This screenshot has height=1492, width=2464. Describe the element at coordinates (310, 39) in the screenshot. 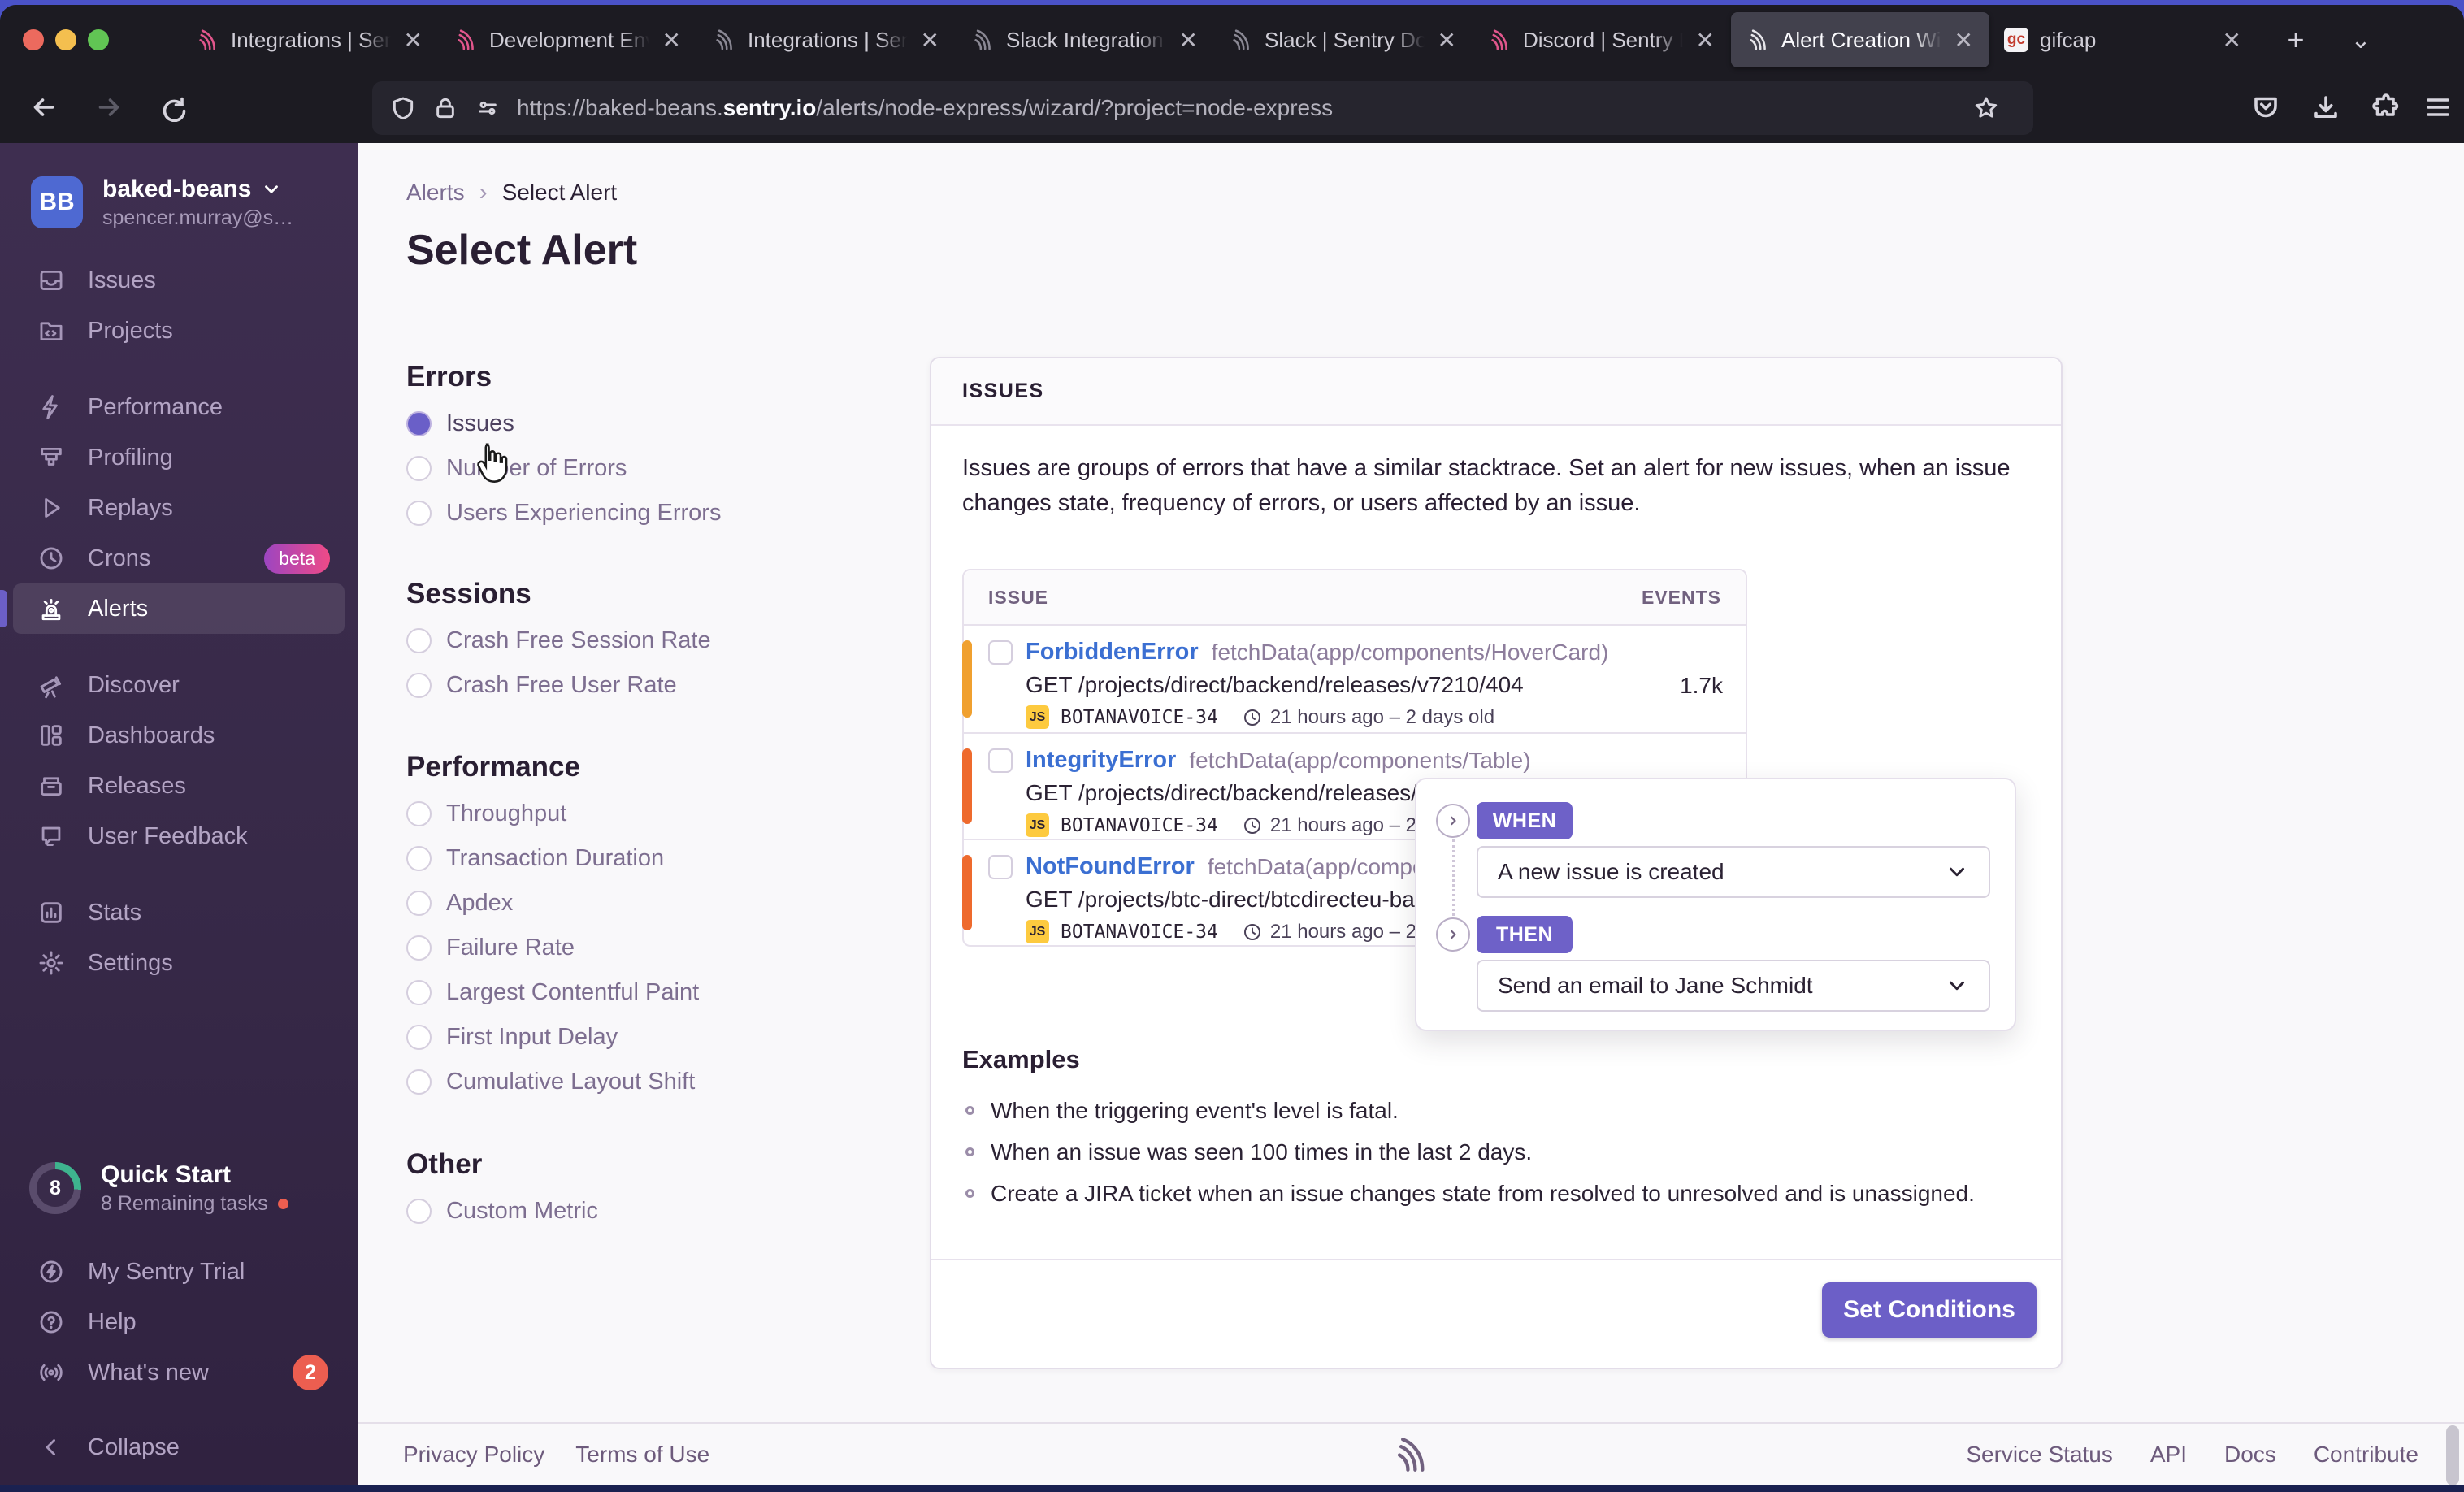

I see `tab-integrations-1: Integrations | Sentry ✕` at that location.